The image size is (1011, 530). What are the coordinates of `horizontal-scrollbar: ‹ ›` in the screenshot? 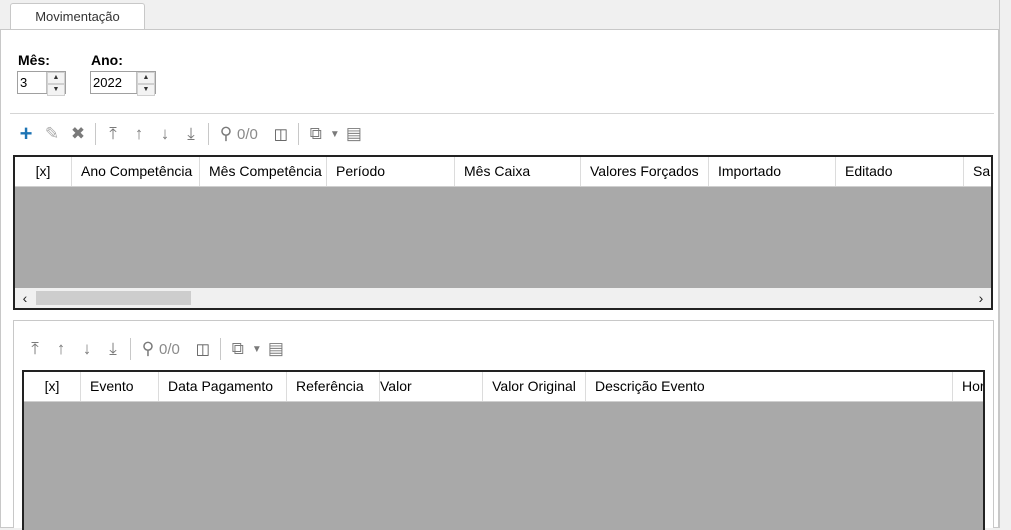 It's located at (503, 299).